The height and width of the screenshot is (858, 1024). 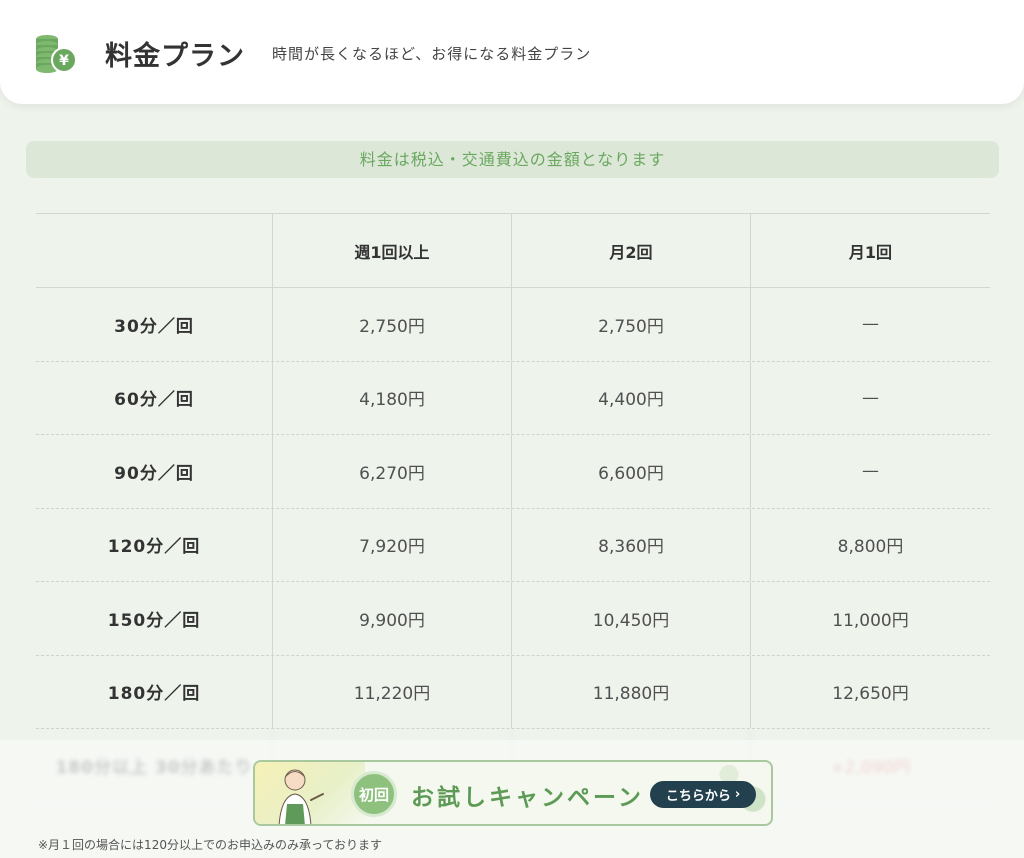 What do you see at coordinates (698, 796) in the screenshot?
I see `cta-label: こちらから` at bounding box center [698, 796].